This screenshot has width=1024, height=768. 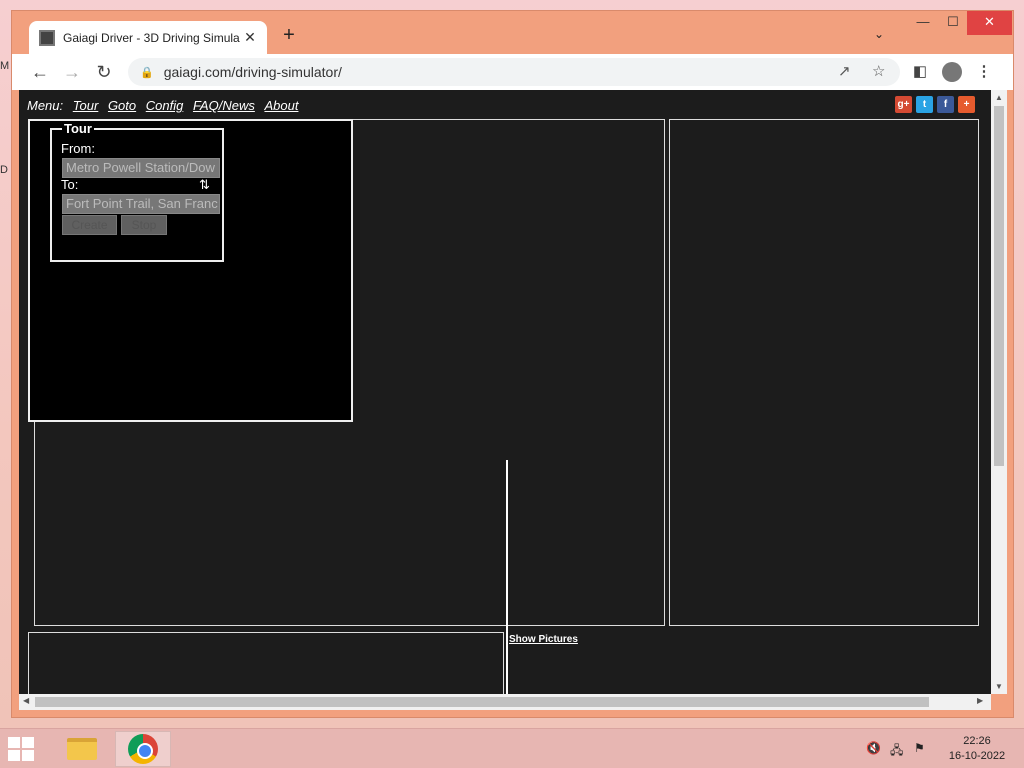 I want to click on vertical-scrollbar: ▲ ▼, so click(x=999, y=392).